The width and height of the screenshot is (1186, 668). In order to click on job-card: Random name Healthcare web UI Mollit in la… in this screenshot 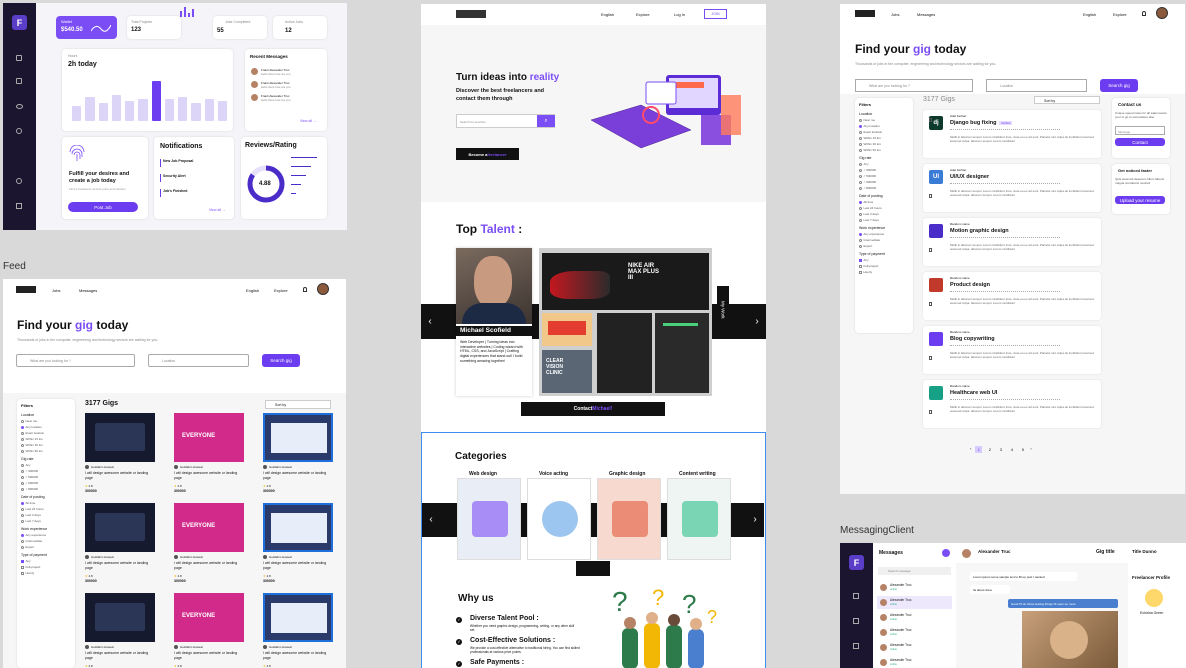, I will do `click(1012, 404)`.